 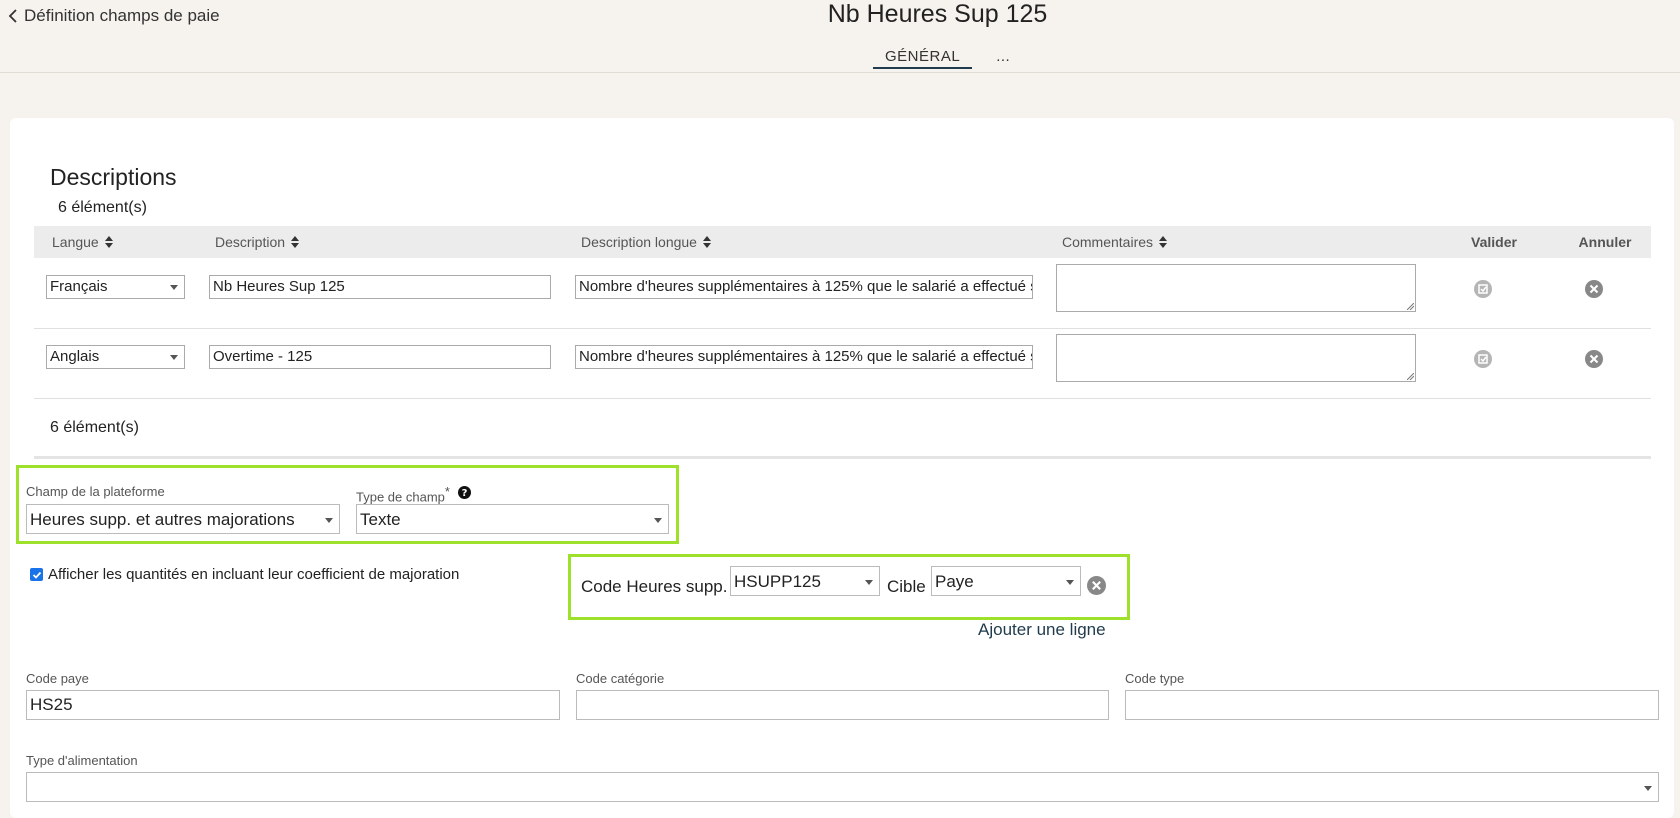 What do you see at coordinates (102, 207) in the screenshot?
I see `items-count-top: 6 élément(s)` at bounding box center [102, 207].